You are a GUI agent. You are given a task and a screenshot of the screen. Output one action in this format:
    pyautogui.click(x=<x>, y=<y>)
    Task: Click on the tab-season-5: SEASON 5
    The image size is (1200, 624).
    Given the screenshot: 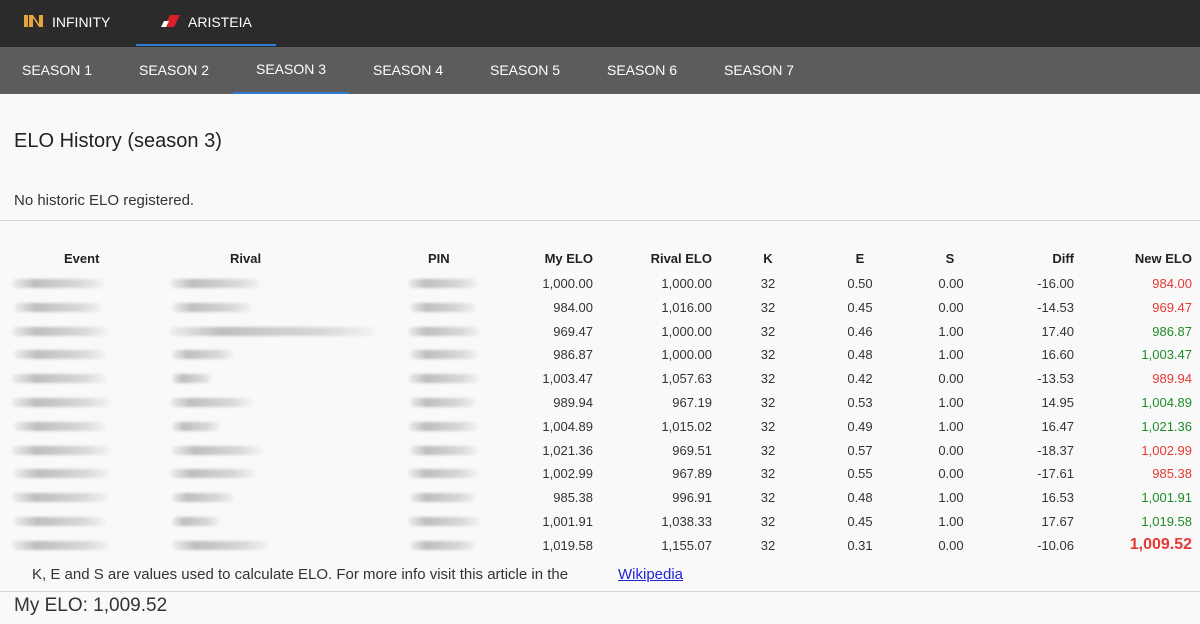 What is the action you would take?
    pyautogui.click(x=525, y=70)
    